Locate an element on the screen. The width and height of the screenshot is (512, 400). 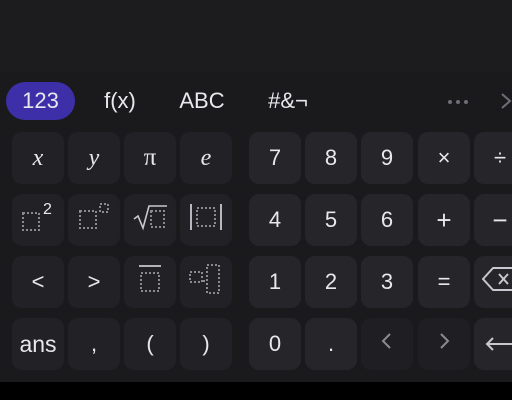
key-label: 2 is located at coordinates (331, 281).